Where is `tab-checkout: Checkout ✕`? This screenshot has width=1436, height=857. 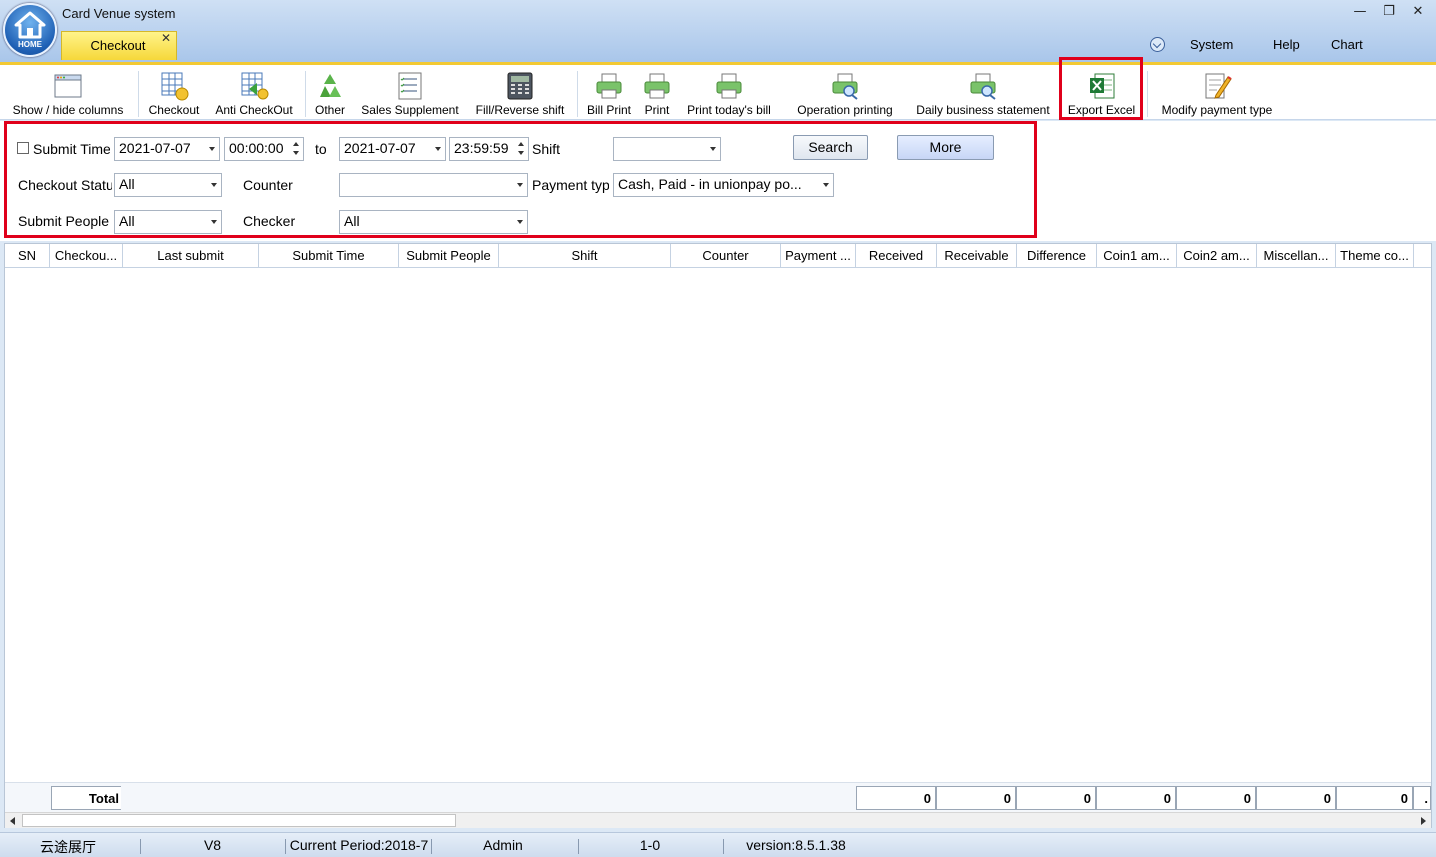 tab-checkout: Checkout ✕ is located at coordinates (119, 45).